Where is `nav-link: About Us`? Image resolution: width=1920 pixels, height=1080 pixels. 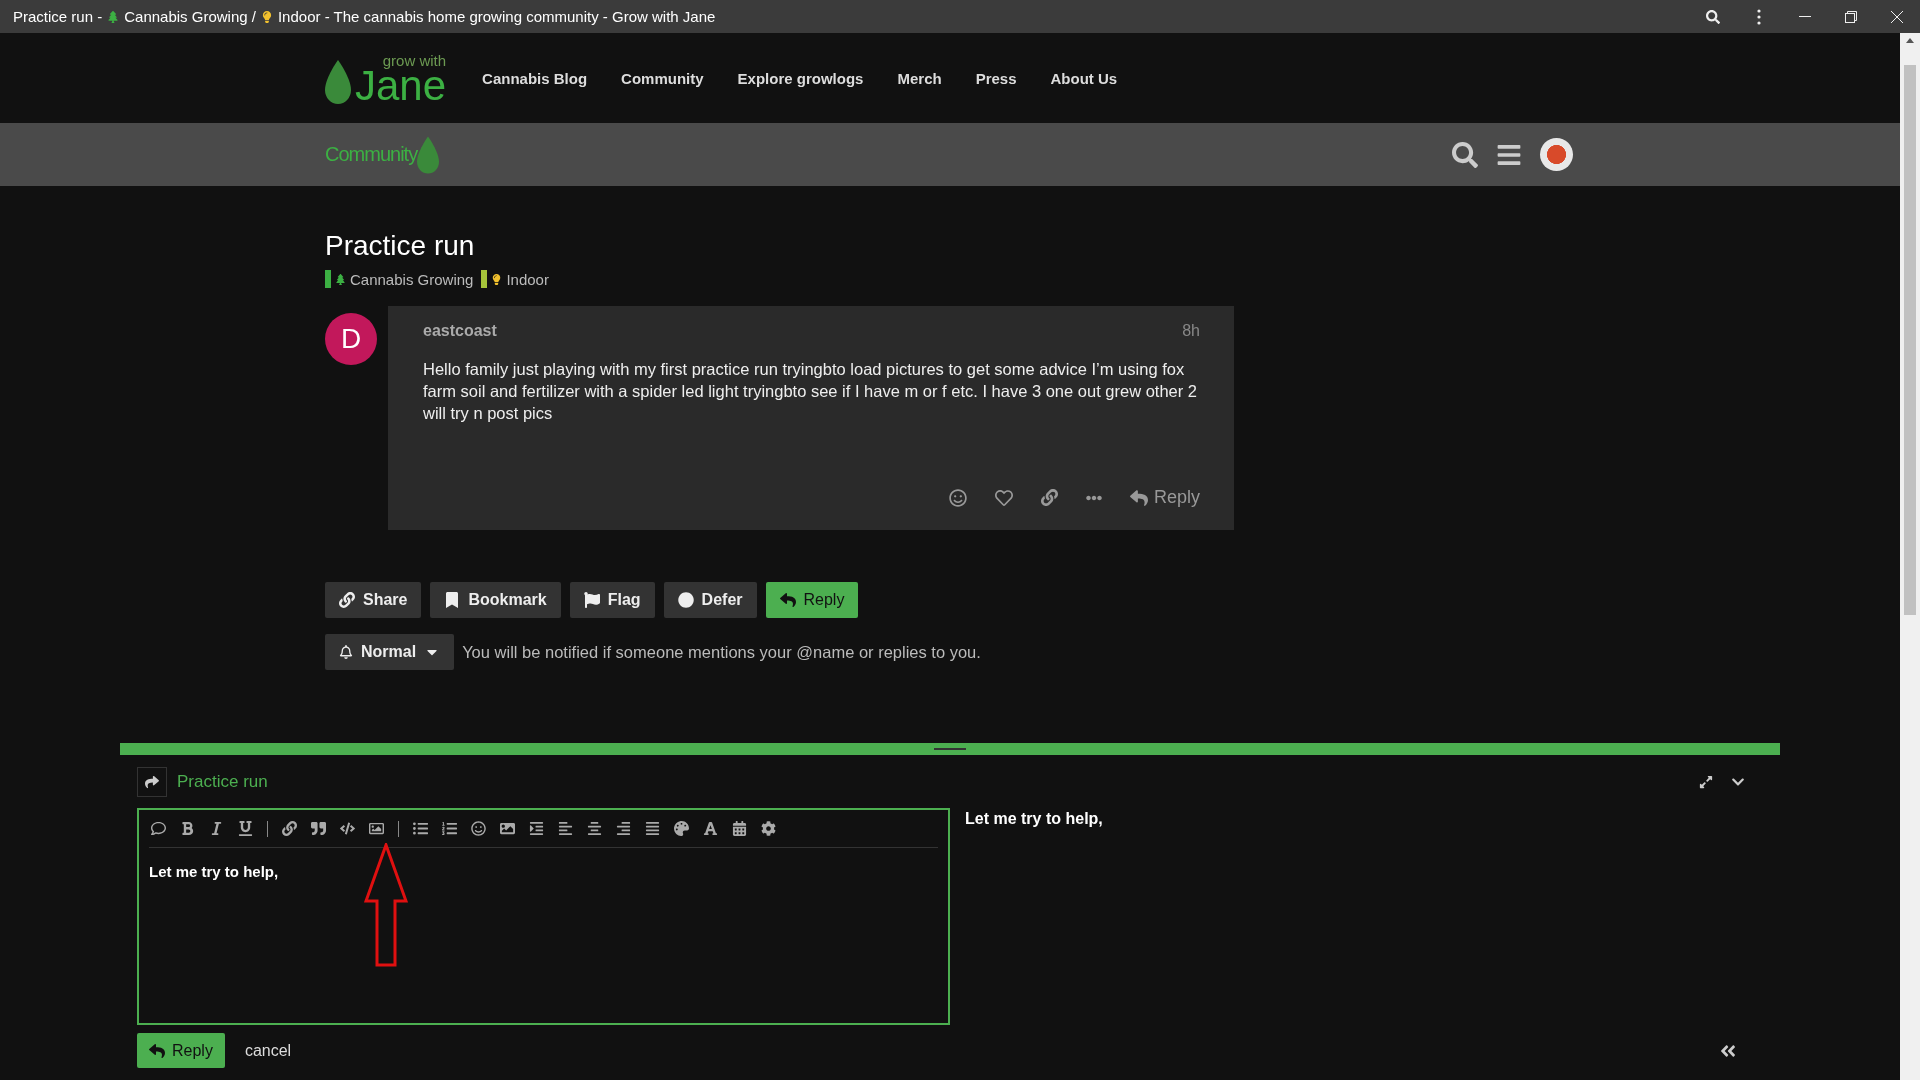 nav-link: About Us is located at coordinates (1084, 78).